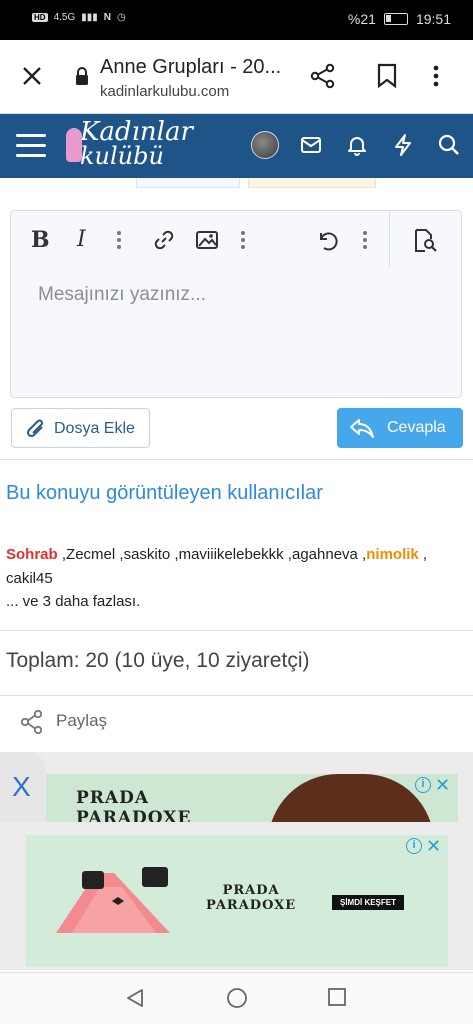 The width and height of the screenshot is (473, 1024). Describe the element at coordinates (392, 554) in the screenshot. I see `user-link: nimolik` at that location.